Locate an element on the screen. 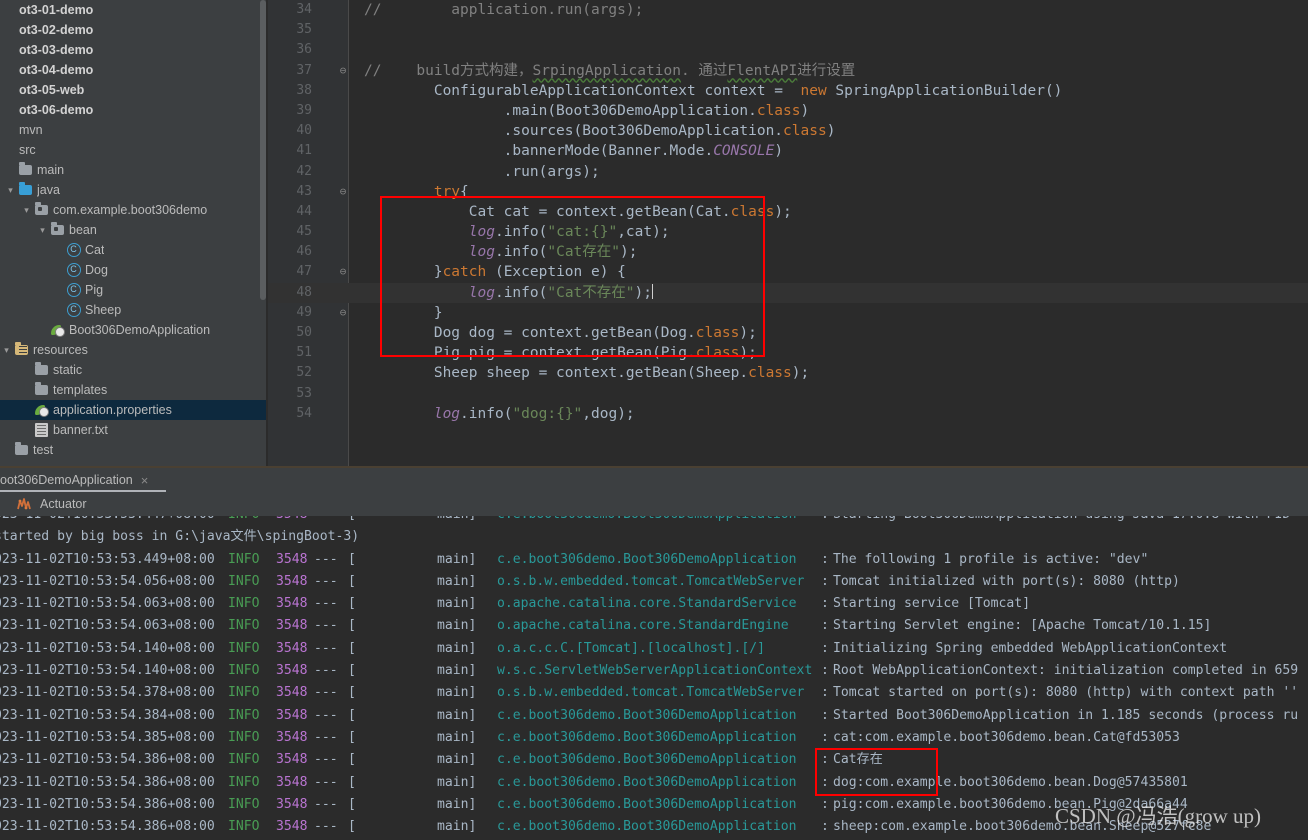 The image size is (1308, 840). tree-item-label: main is located at coordinates (51, 170).